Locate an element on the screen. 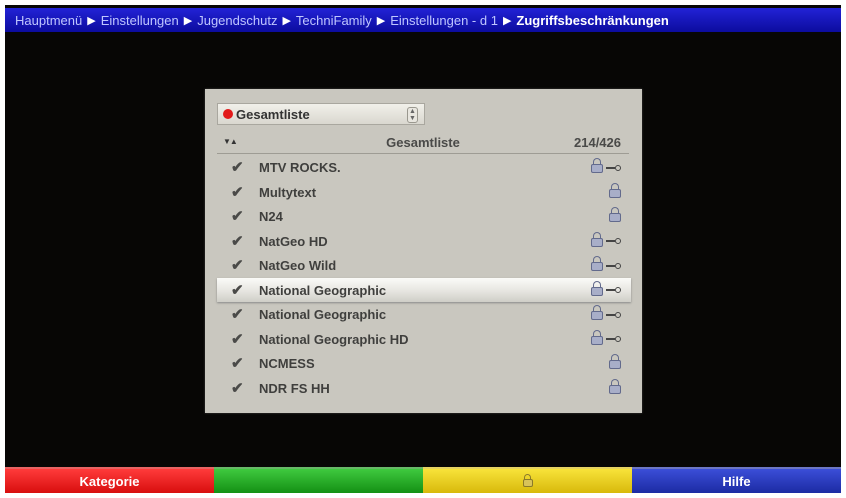 The width and height of the screenshot is (846, 498). channel-row: ✔ NatGeo HD is located at coordinates (424, 241).